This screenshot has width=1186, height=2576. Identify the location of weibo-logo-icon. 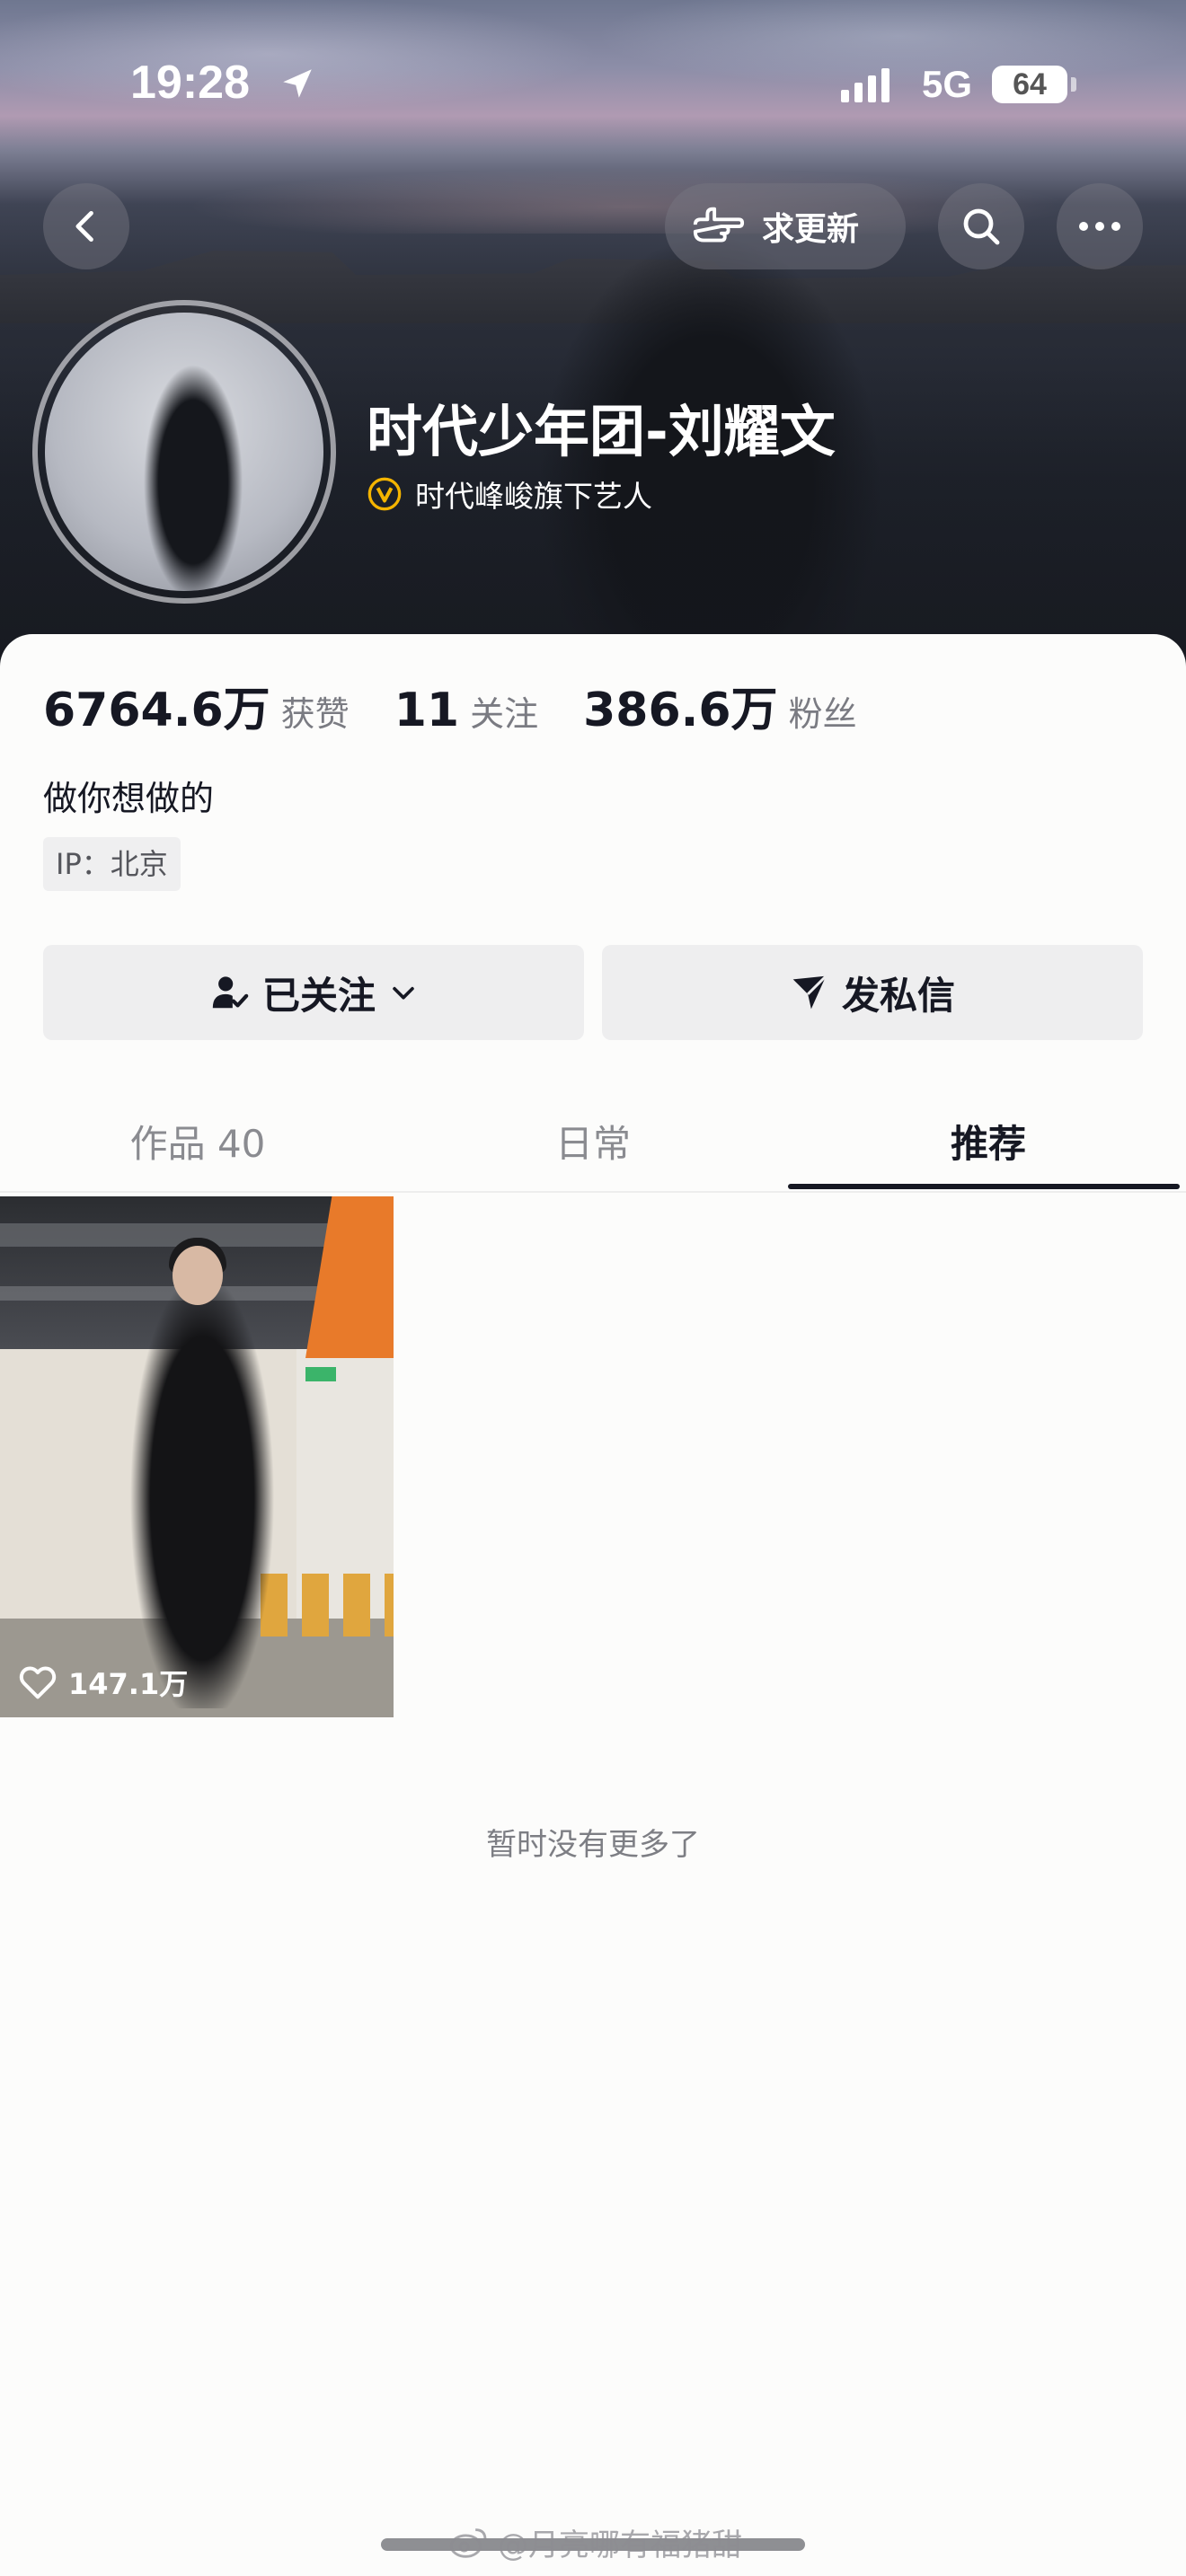
(468, 2542).